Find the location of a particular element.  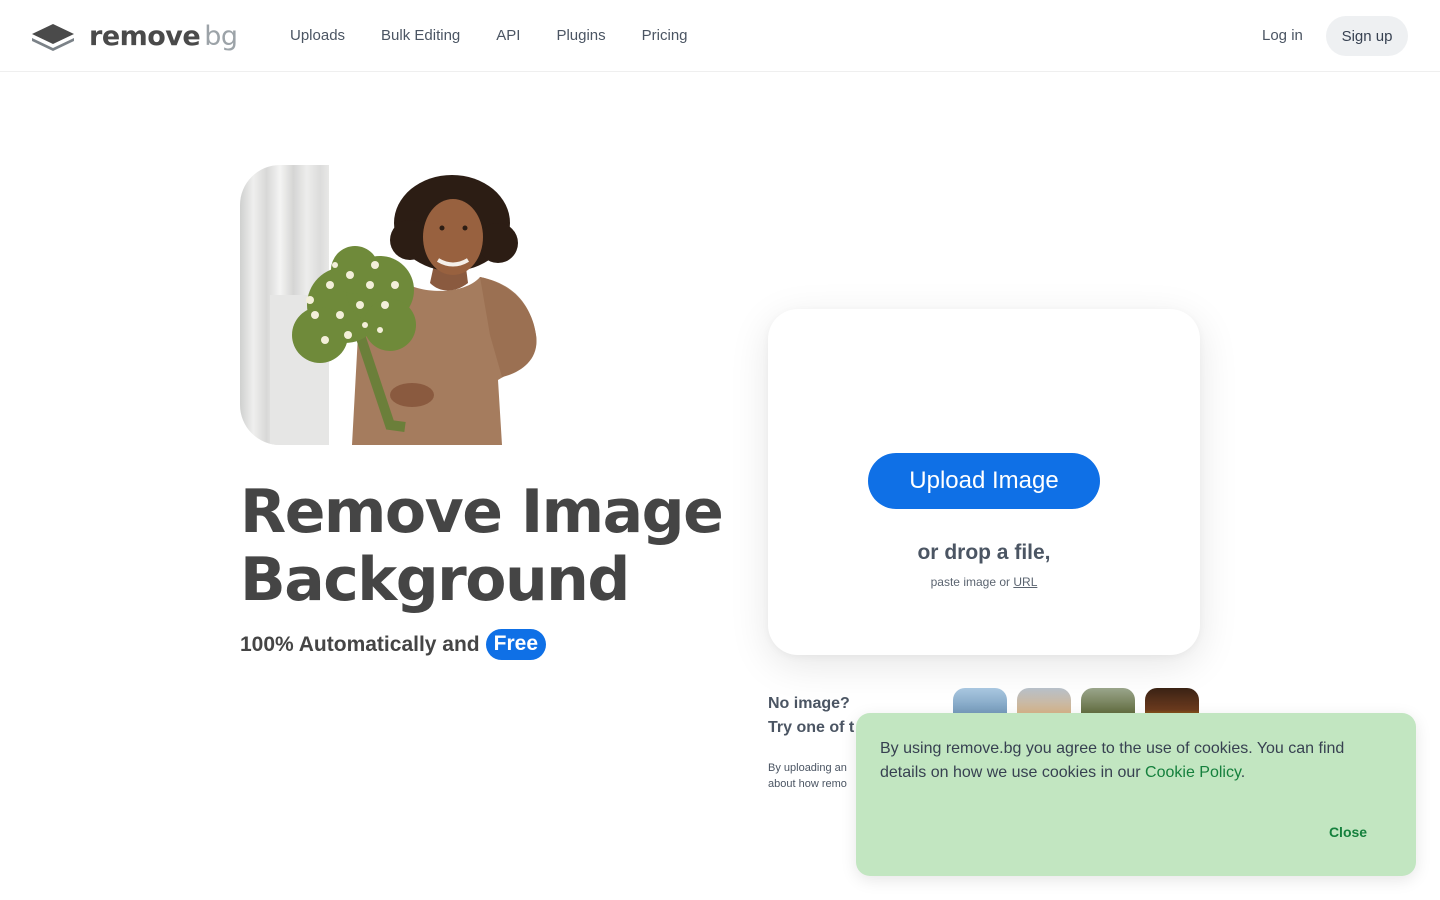

page-title: Remove Image Background is located at coordinates (482, 546).